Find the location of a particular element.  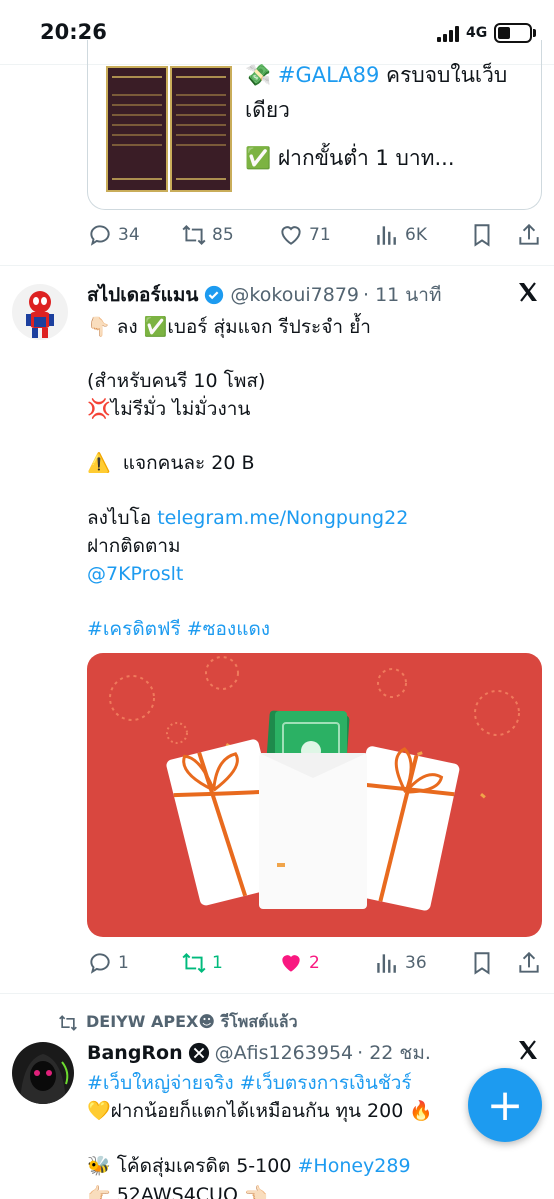

display-name: BangRon is located at coordinates (135, 1053).